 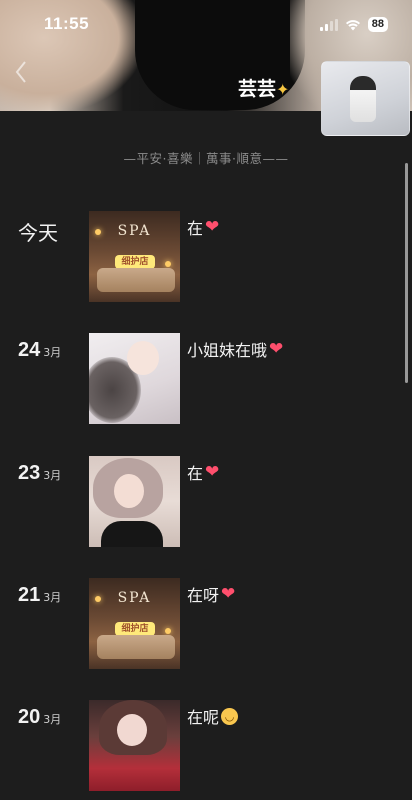 I want to click on smile-icon: ◡, so click(x=230, y=716).